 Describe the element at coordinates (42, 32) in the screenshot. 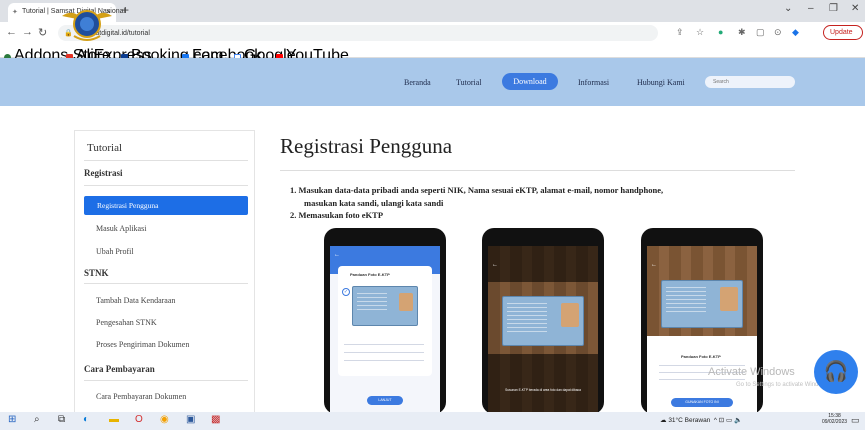

I see `reload-icon: ↻` at that location.